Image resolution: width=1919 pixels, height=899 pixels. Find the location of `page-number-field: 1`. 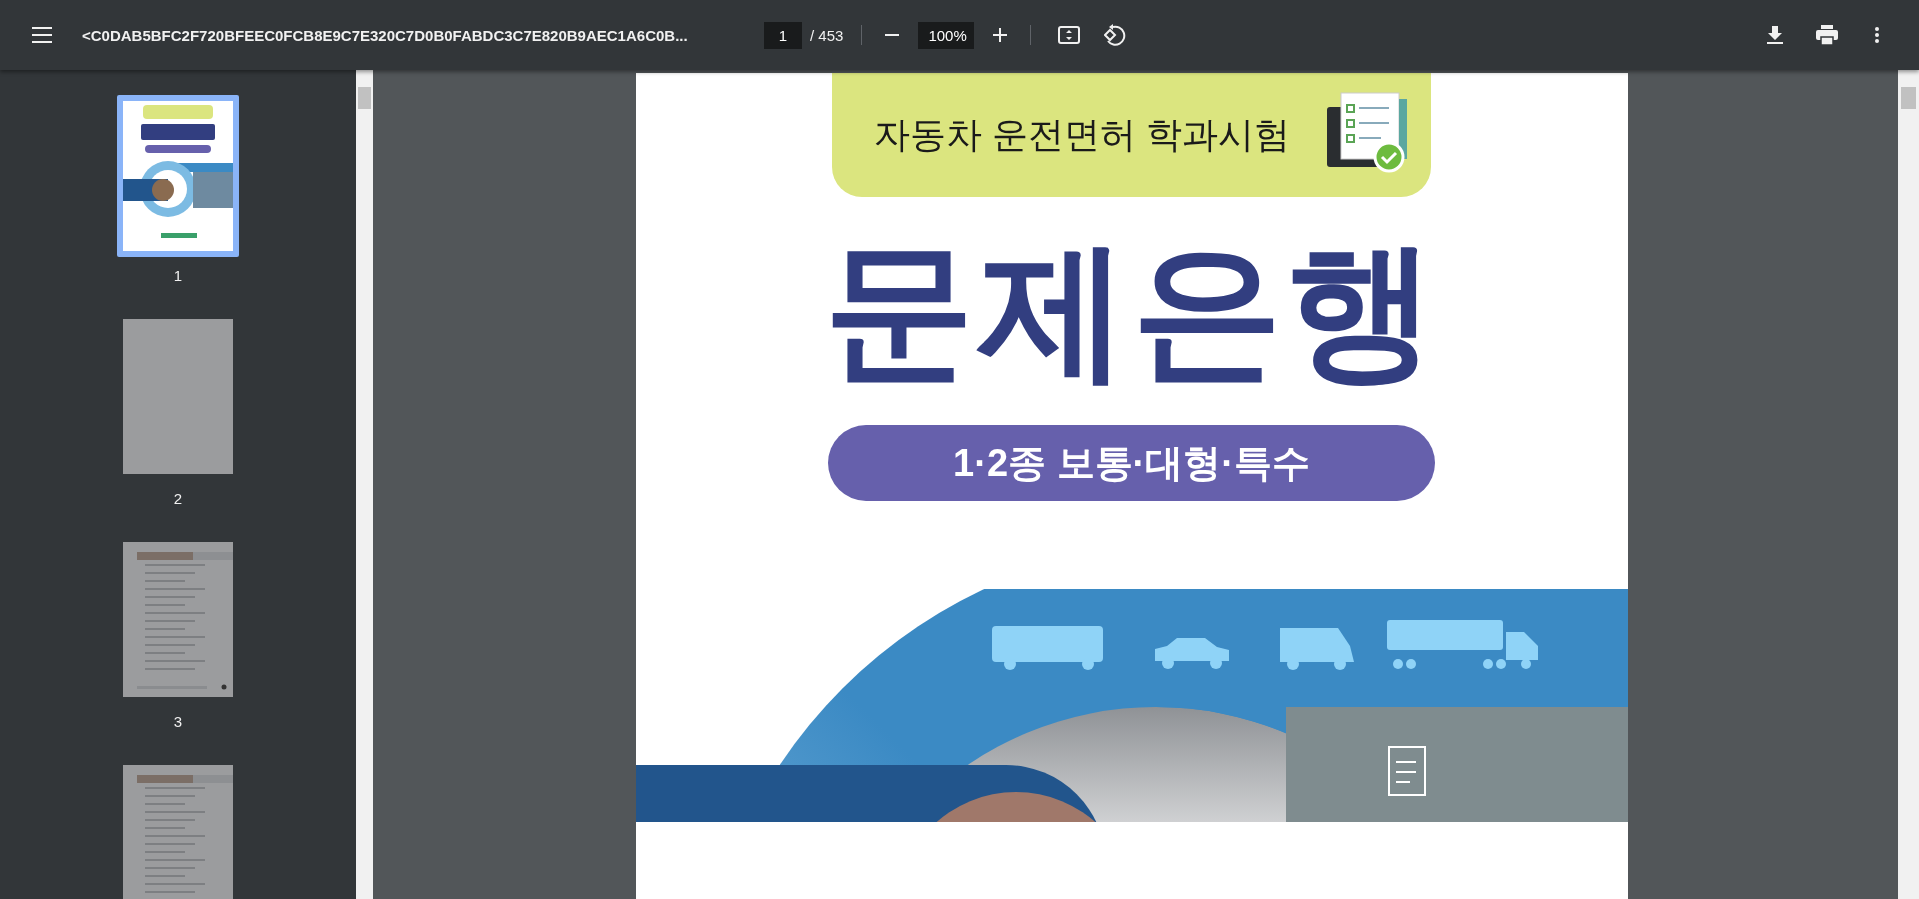

page-number-field: 1 is located at coordinates (783, 35).